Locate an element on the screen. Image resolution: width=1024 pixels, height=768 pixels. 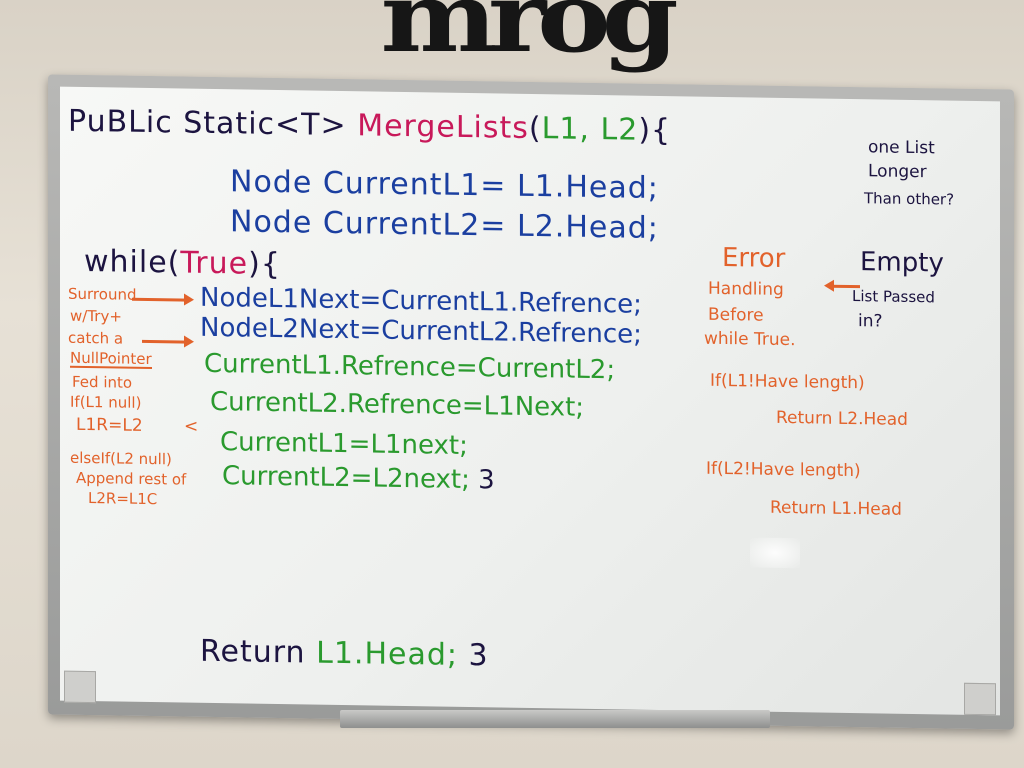
note-try: w/Try+ is located at coordinates (96, 316).